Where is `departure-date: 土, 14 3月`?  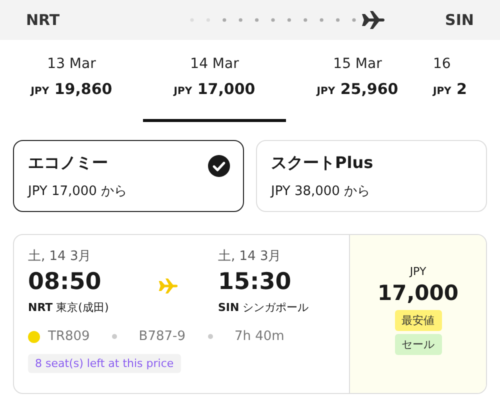
departure-date: 土, 14 3月 is located at coordinates (60, 256).